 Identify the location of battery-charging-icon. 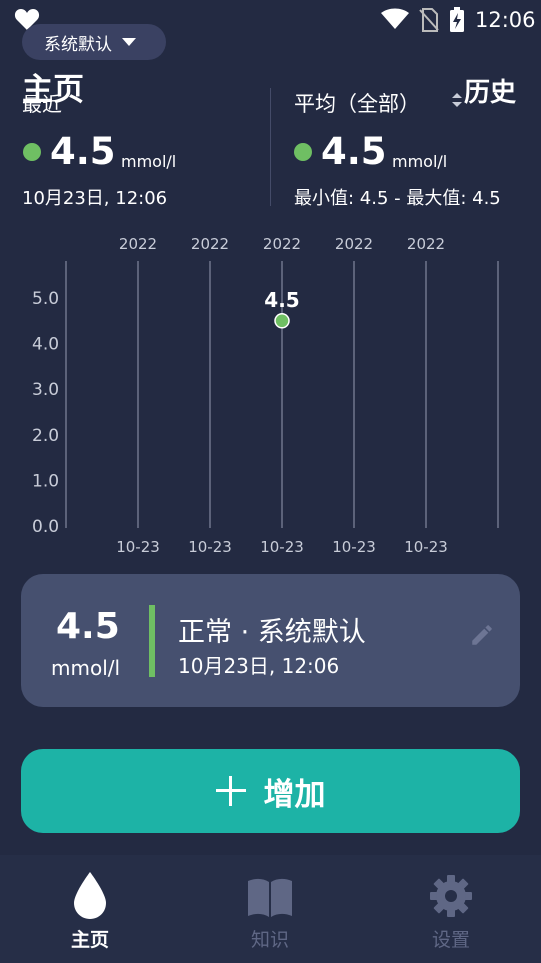
(457, 19).